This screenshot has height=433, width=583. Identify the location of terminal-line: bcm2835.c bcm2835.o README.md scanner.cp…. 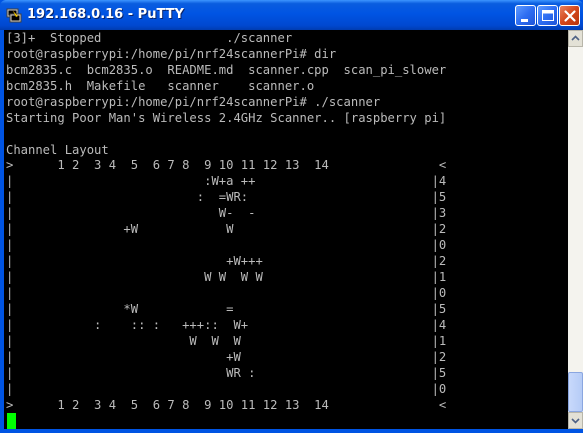
(226, 70).